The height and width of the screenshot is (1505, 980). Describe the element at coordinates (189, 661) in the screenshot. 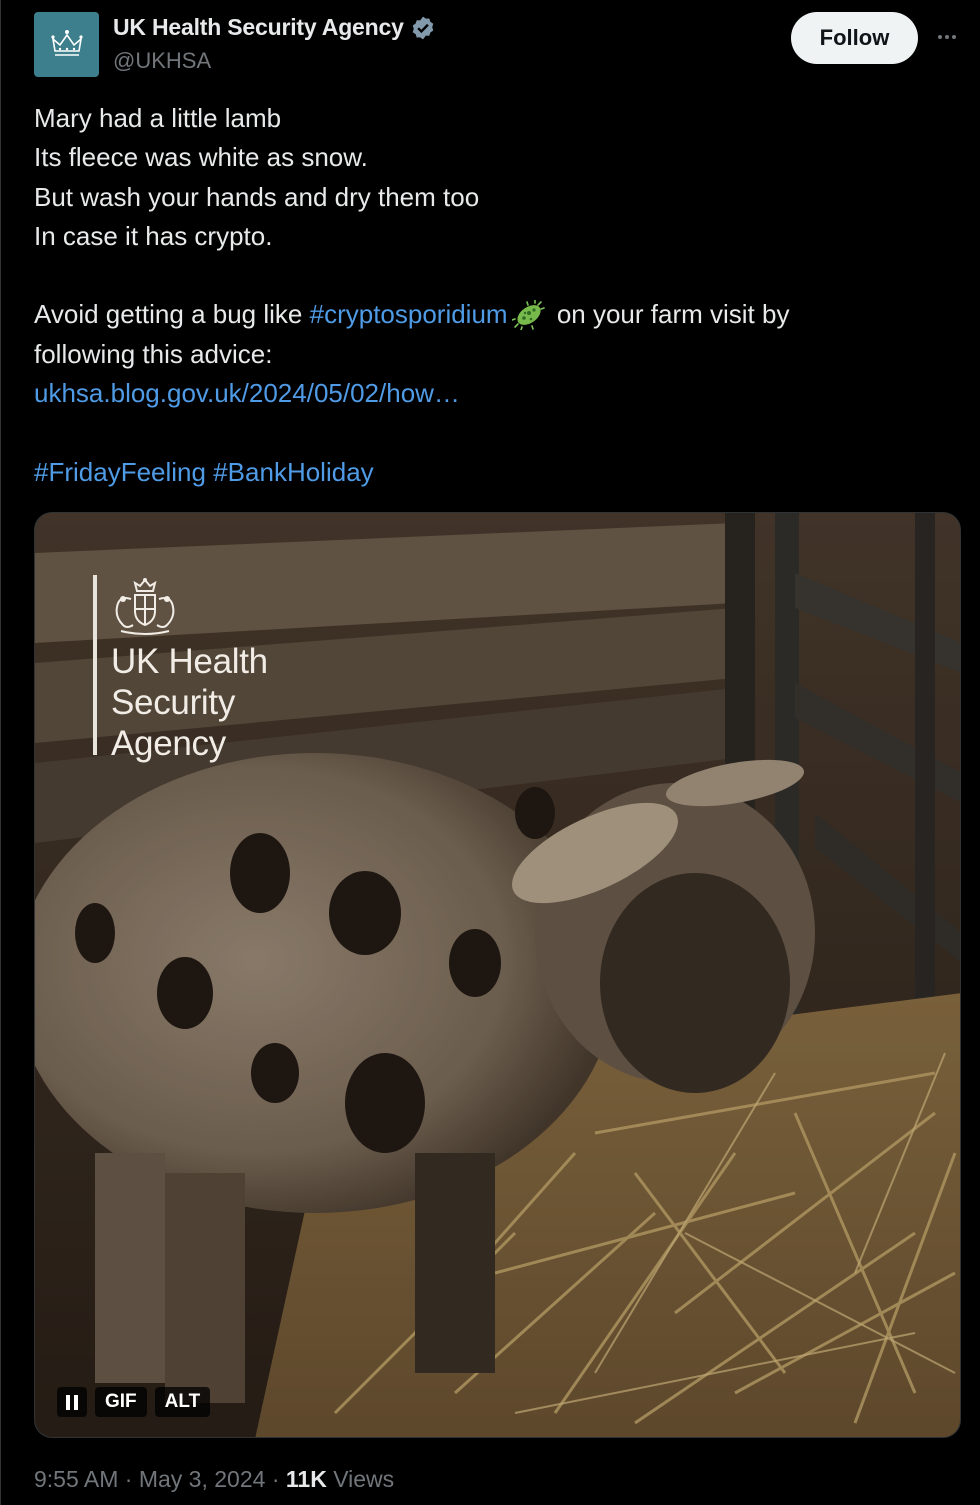

I see `logo-text-line-1: UK Health` at that location.